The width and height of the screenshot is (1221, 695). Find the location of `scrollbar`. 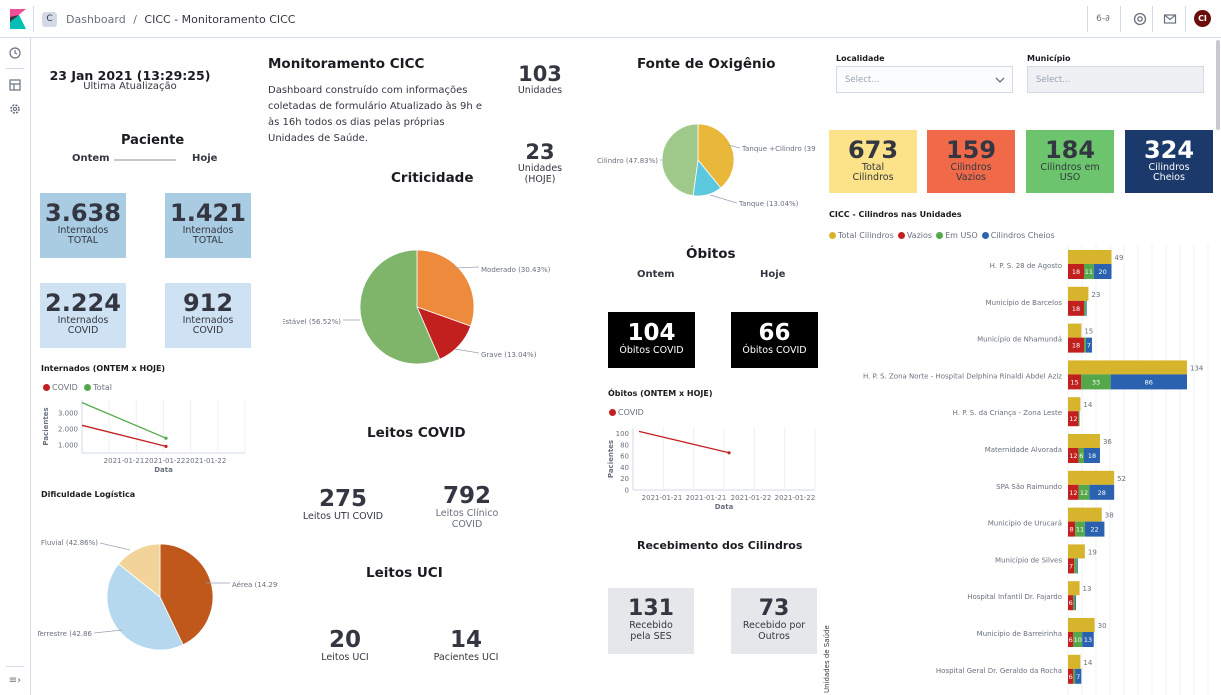

scrollbar is located at coordinates (1218, 85).